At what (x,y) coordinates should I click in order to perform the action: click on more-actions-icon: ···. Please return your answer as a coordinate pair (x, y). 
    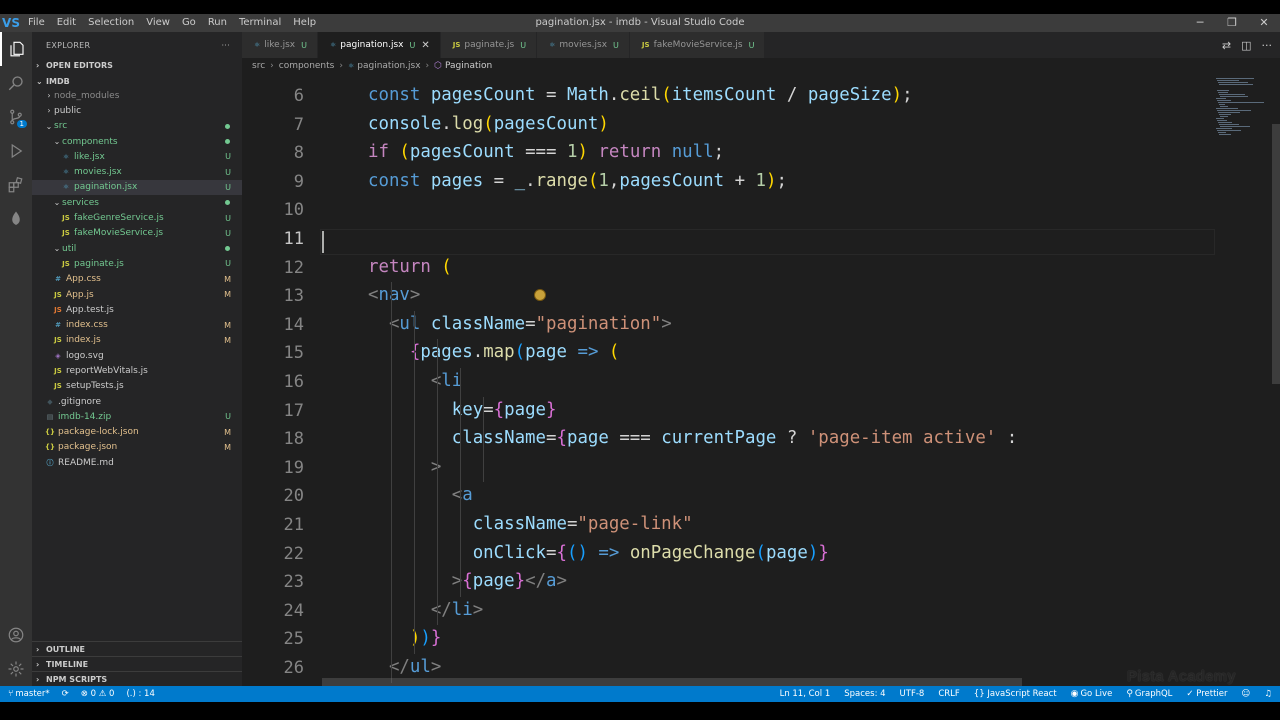
    Looking at the image, I should click on (1267, 45).